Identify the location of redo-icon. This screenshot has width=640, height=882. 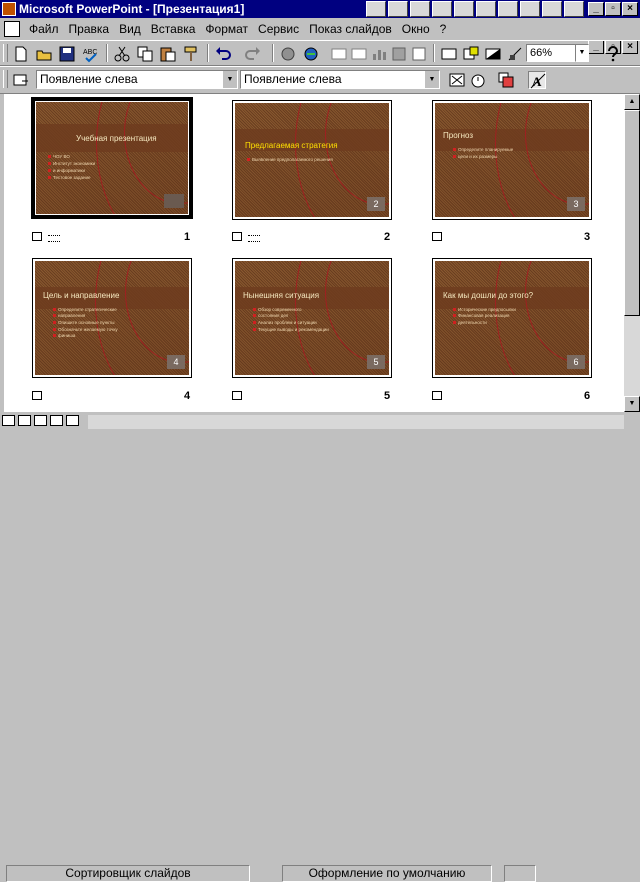
(253, 54).